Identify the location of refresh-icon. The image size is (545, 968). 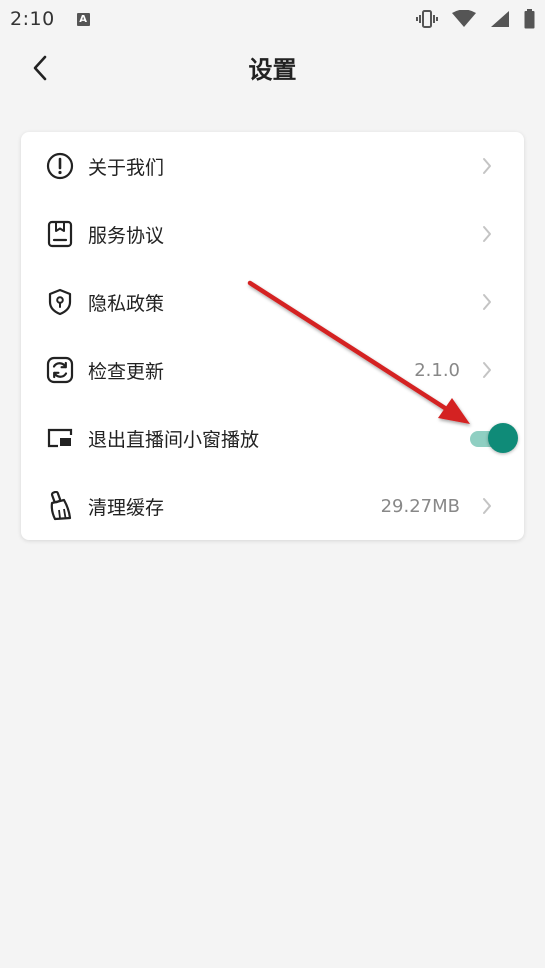
(60, 370).